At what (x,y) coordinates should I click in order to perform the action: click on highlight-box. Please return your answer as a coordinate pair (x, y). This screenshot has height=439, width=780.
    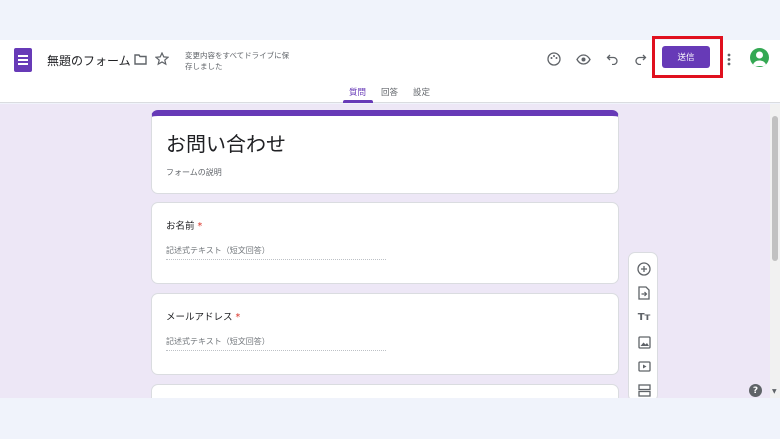
    Looking at the image, I should click on (687, 57).